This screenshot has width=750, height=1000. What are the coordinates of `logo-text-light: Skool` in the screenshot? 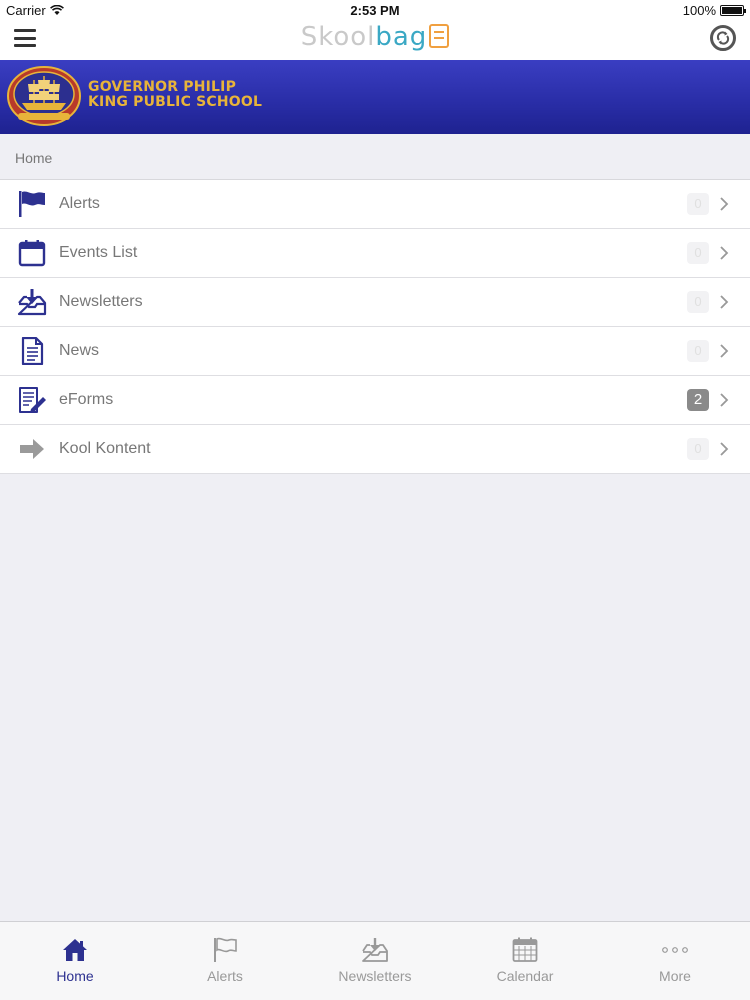 It's located at (338, 37).